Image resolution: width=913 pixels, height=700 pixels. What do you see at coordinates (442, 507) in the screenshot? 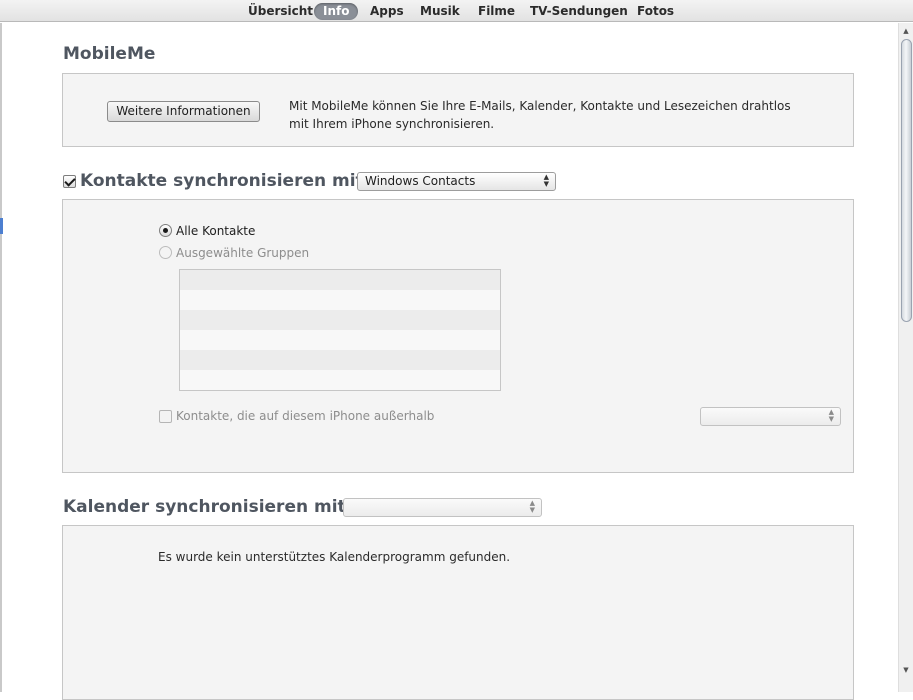
I see `calendar-source-select: ▲ ▼` at bounding box center [442, 507].